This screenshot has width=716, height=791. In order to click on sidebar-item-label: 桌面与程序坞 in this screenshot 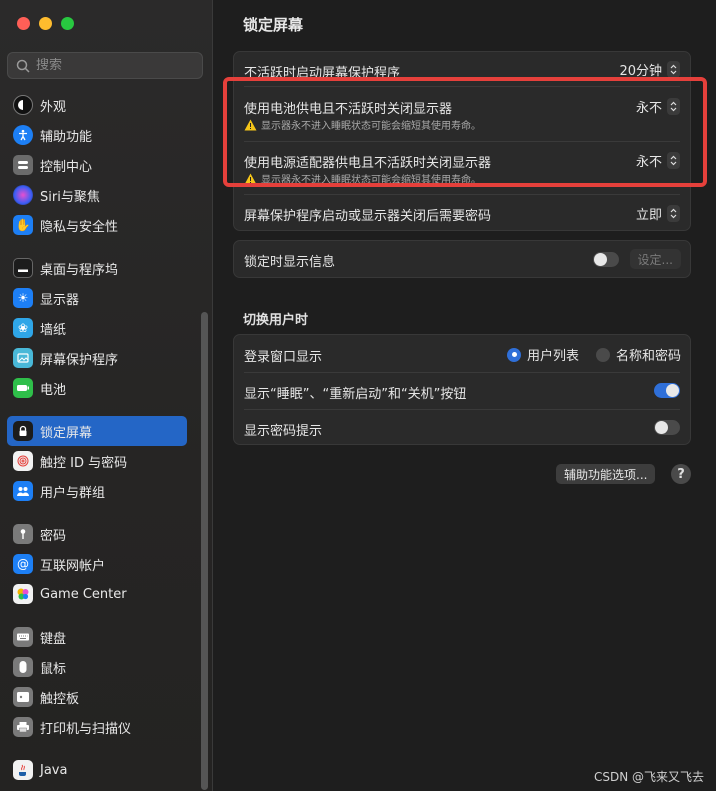, I will do `click(79, 270)`.